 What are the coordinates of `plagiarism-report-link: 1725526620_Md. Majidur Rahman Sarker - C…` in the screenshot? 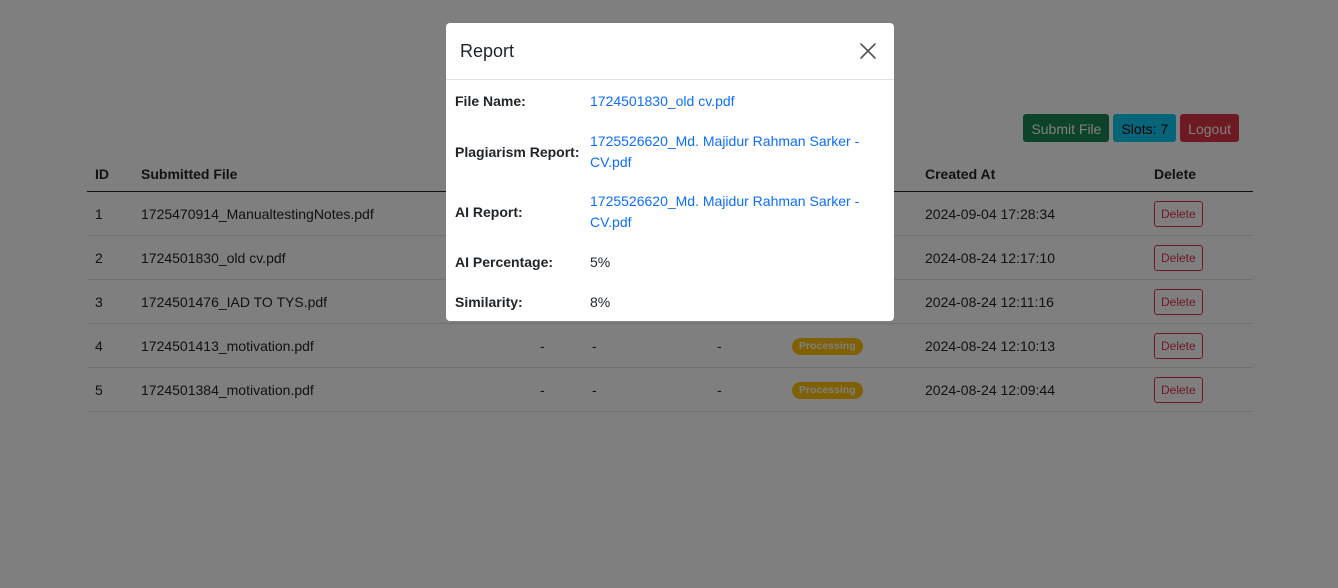 It's located at (724, 151).